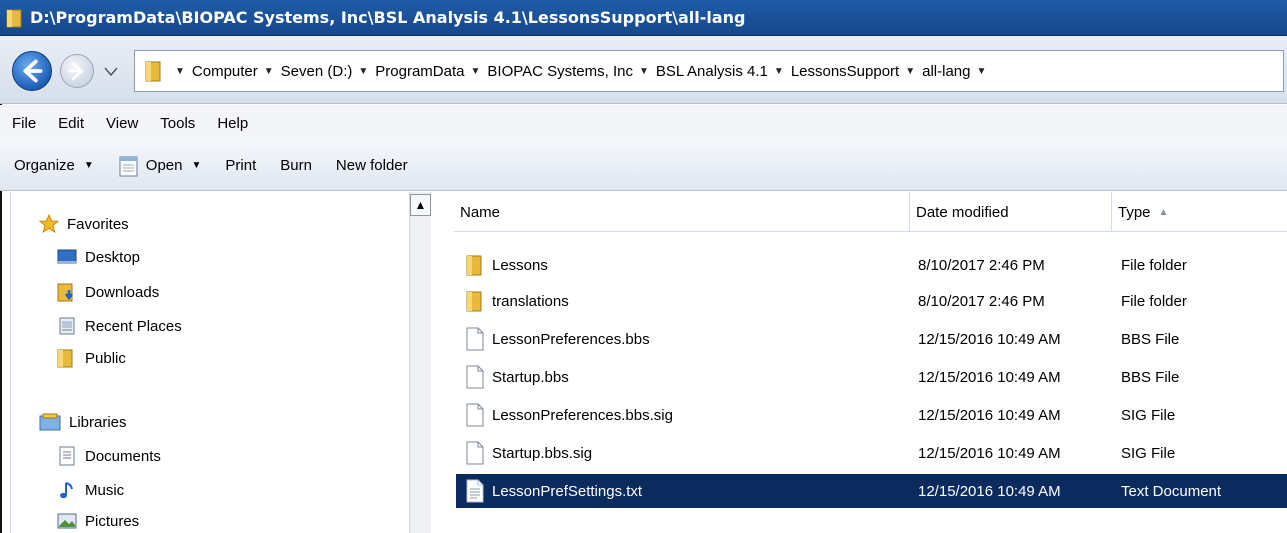 Image resolution: width=1287 pixels, height=533 pixels. I want to click on music-note-icon, so click(66, 490).